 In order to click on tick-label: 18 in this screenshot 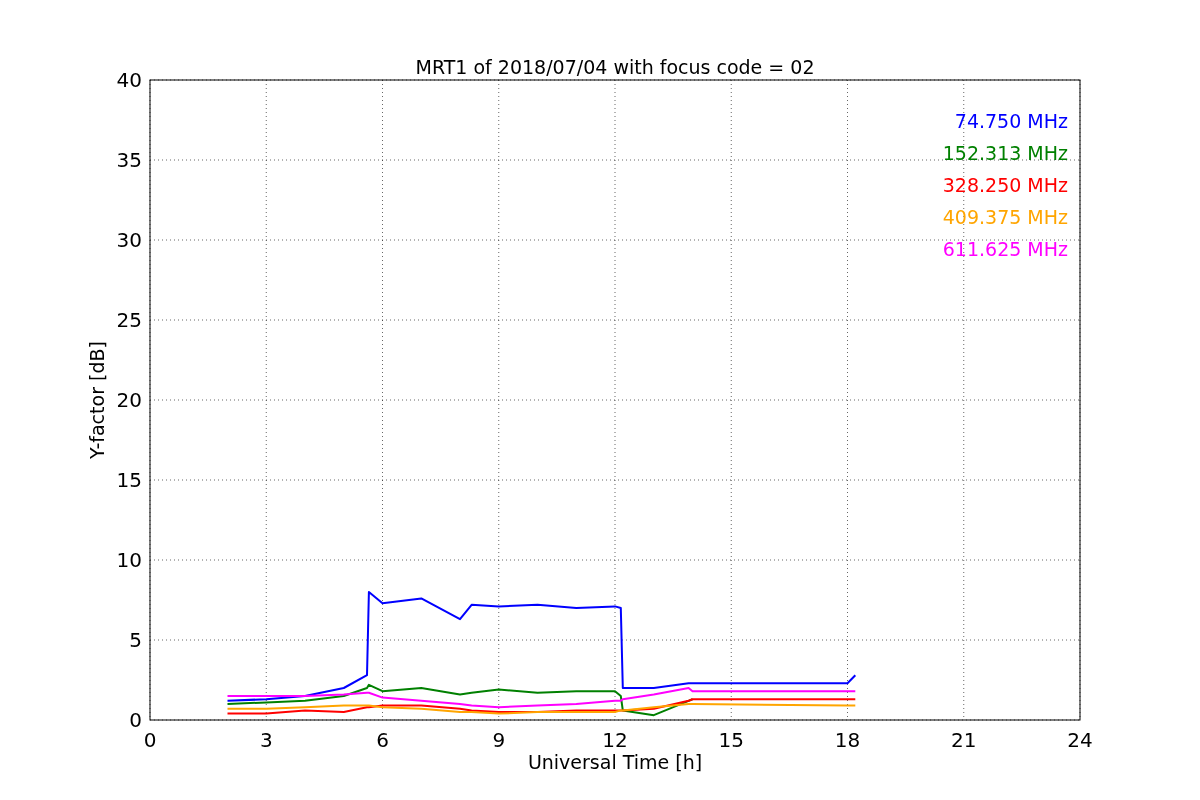, I will do `click(847, 740)`.